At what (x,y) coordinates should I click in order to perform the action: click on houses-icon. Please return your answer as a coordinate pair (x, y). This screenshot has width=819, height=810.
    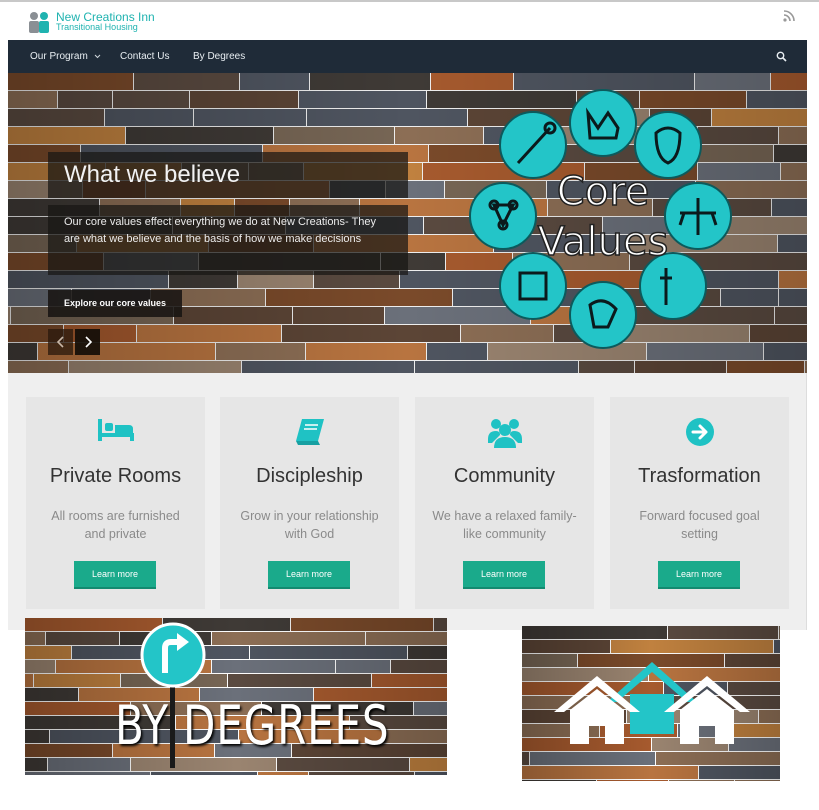
    Looking at the image, I should click on (652, 703).